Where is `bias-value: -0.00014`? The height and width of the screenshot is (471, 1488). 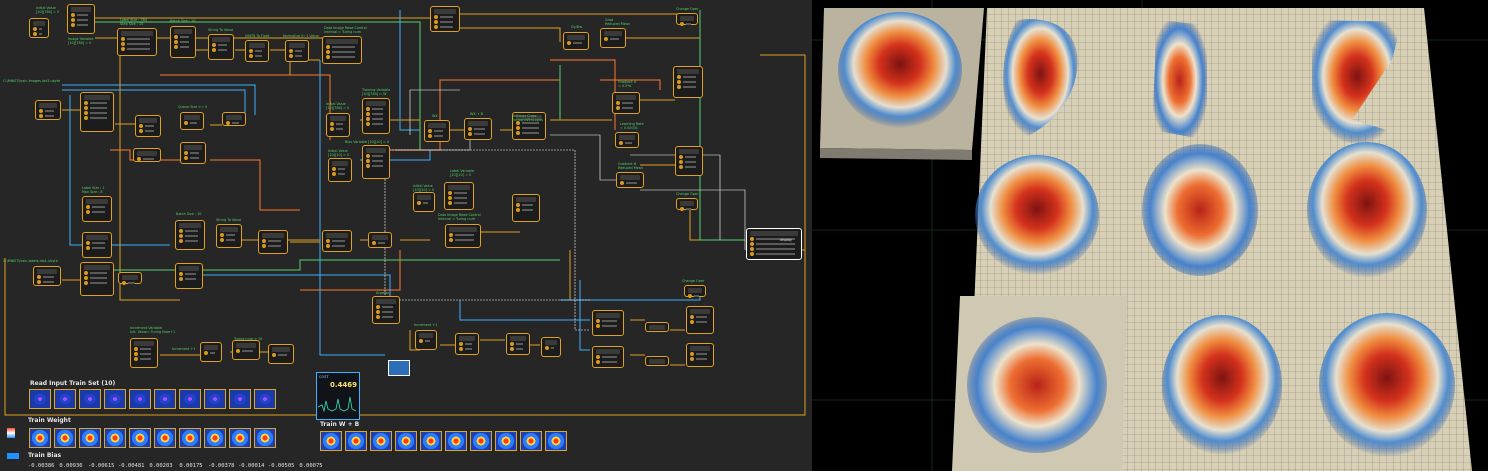 bias-value: -0.00014 is located at coordinates (251, 466).